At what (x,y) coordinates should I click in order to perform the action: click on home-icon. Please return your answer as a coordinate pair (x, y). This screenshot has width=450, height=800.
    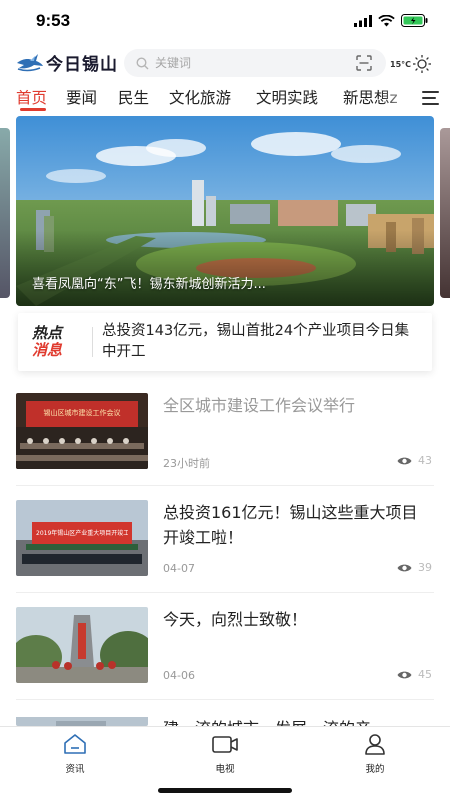
    Looking at the image, I should click on (75, 744).